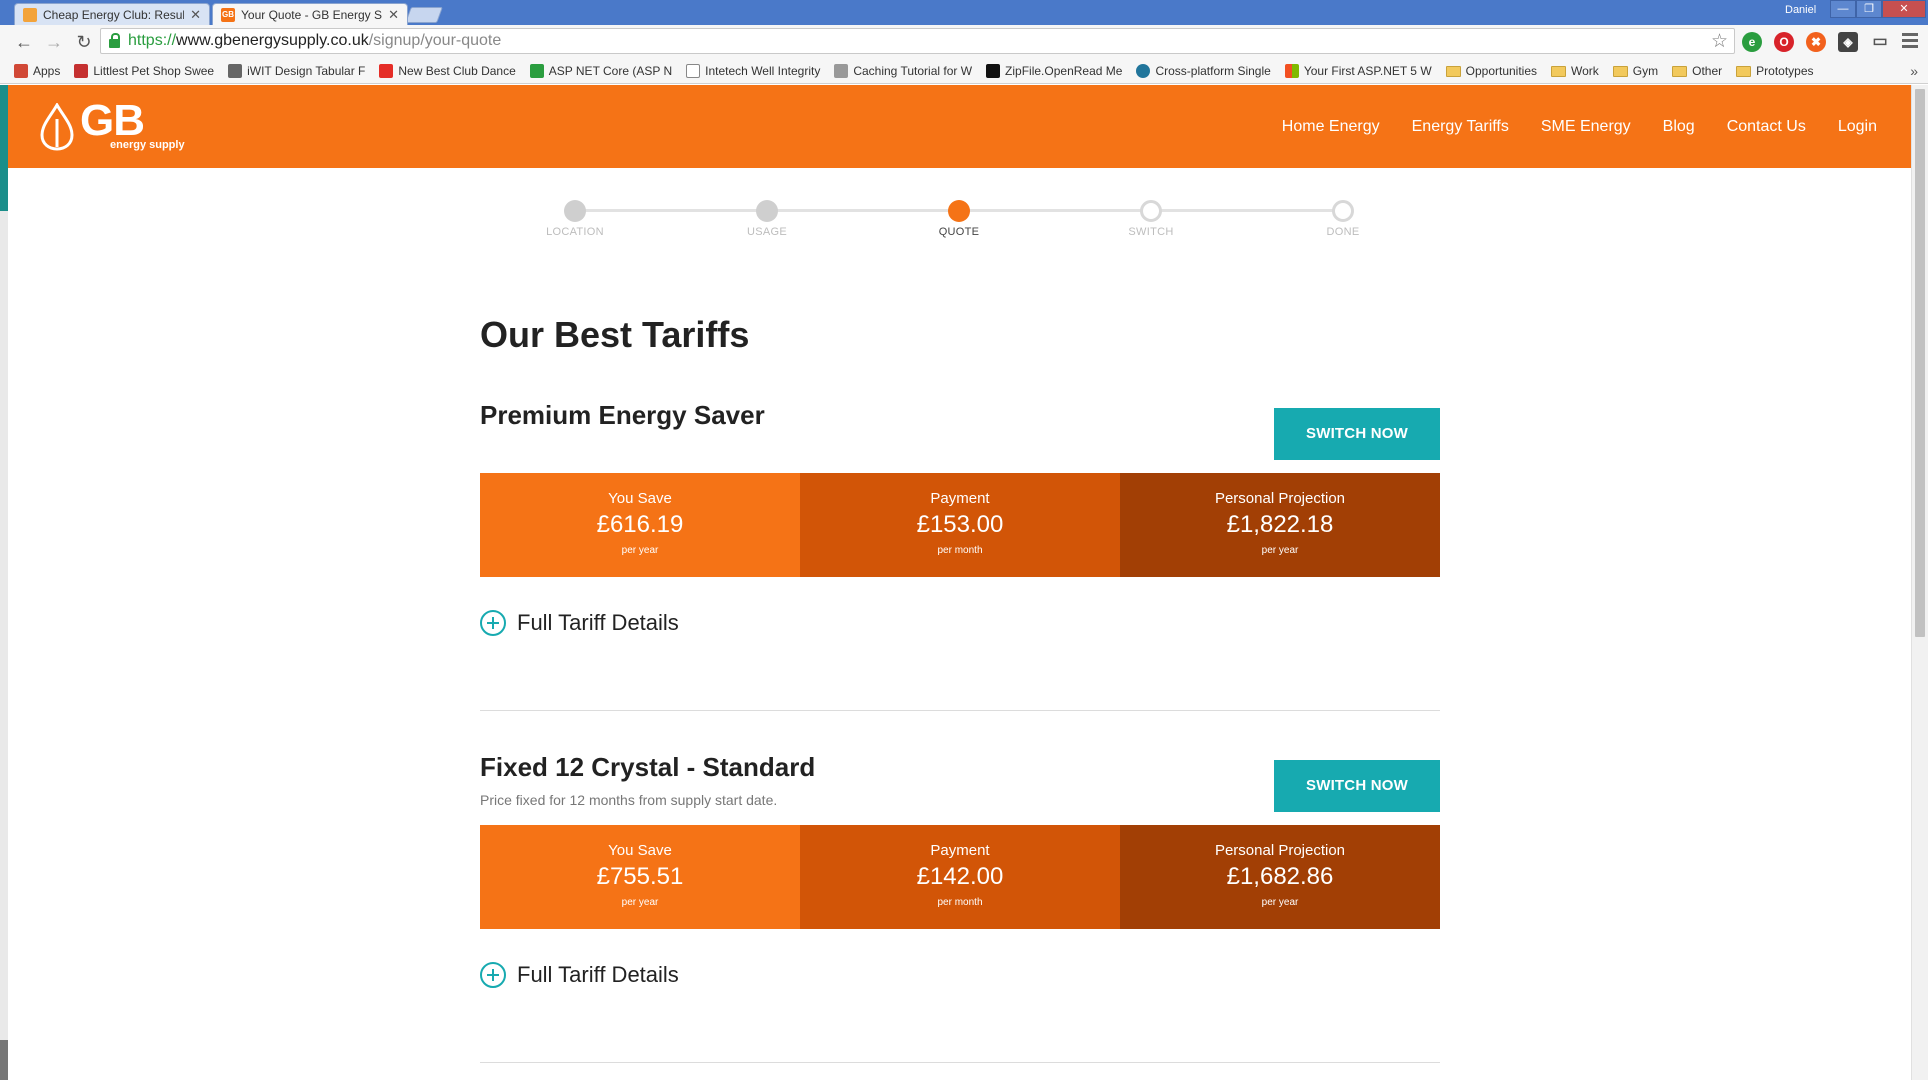 Image resolution: width=1928 pixels, height=1080 pixels. Describe the element at coordinates (766, 232) in the screenshot. I see `step-label: USAGE` at that location.